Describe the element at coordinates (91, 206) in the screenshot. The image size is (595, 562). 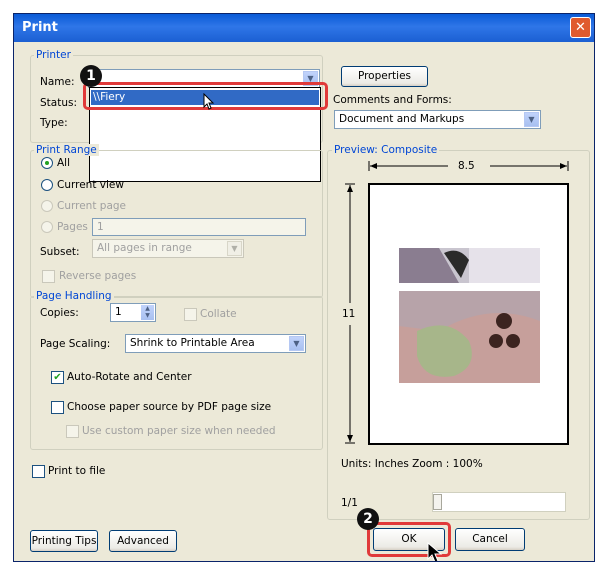
I see `radio-current-page-label: Current page` at that location.